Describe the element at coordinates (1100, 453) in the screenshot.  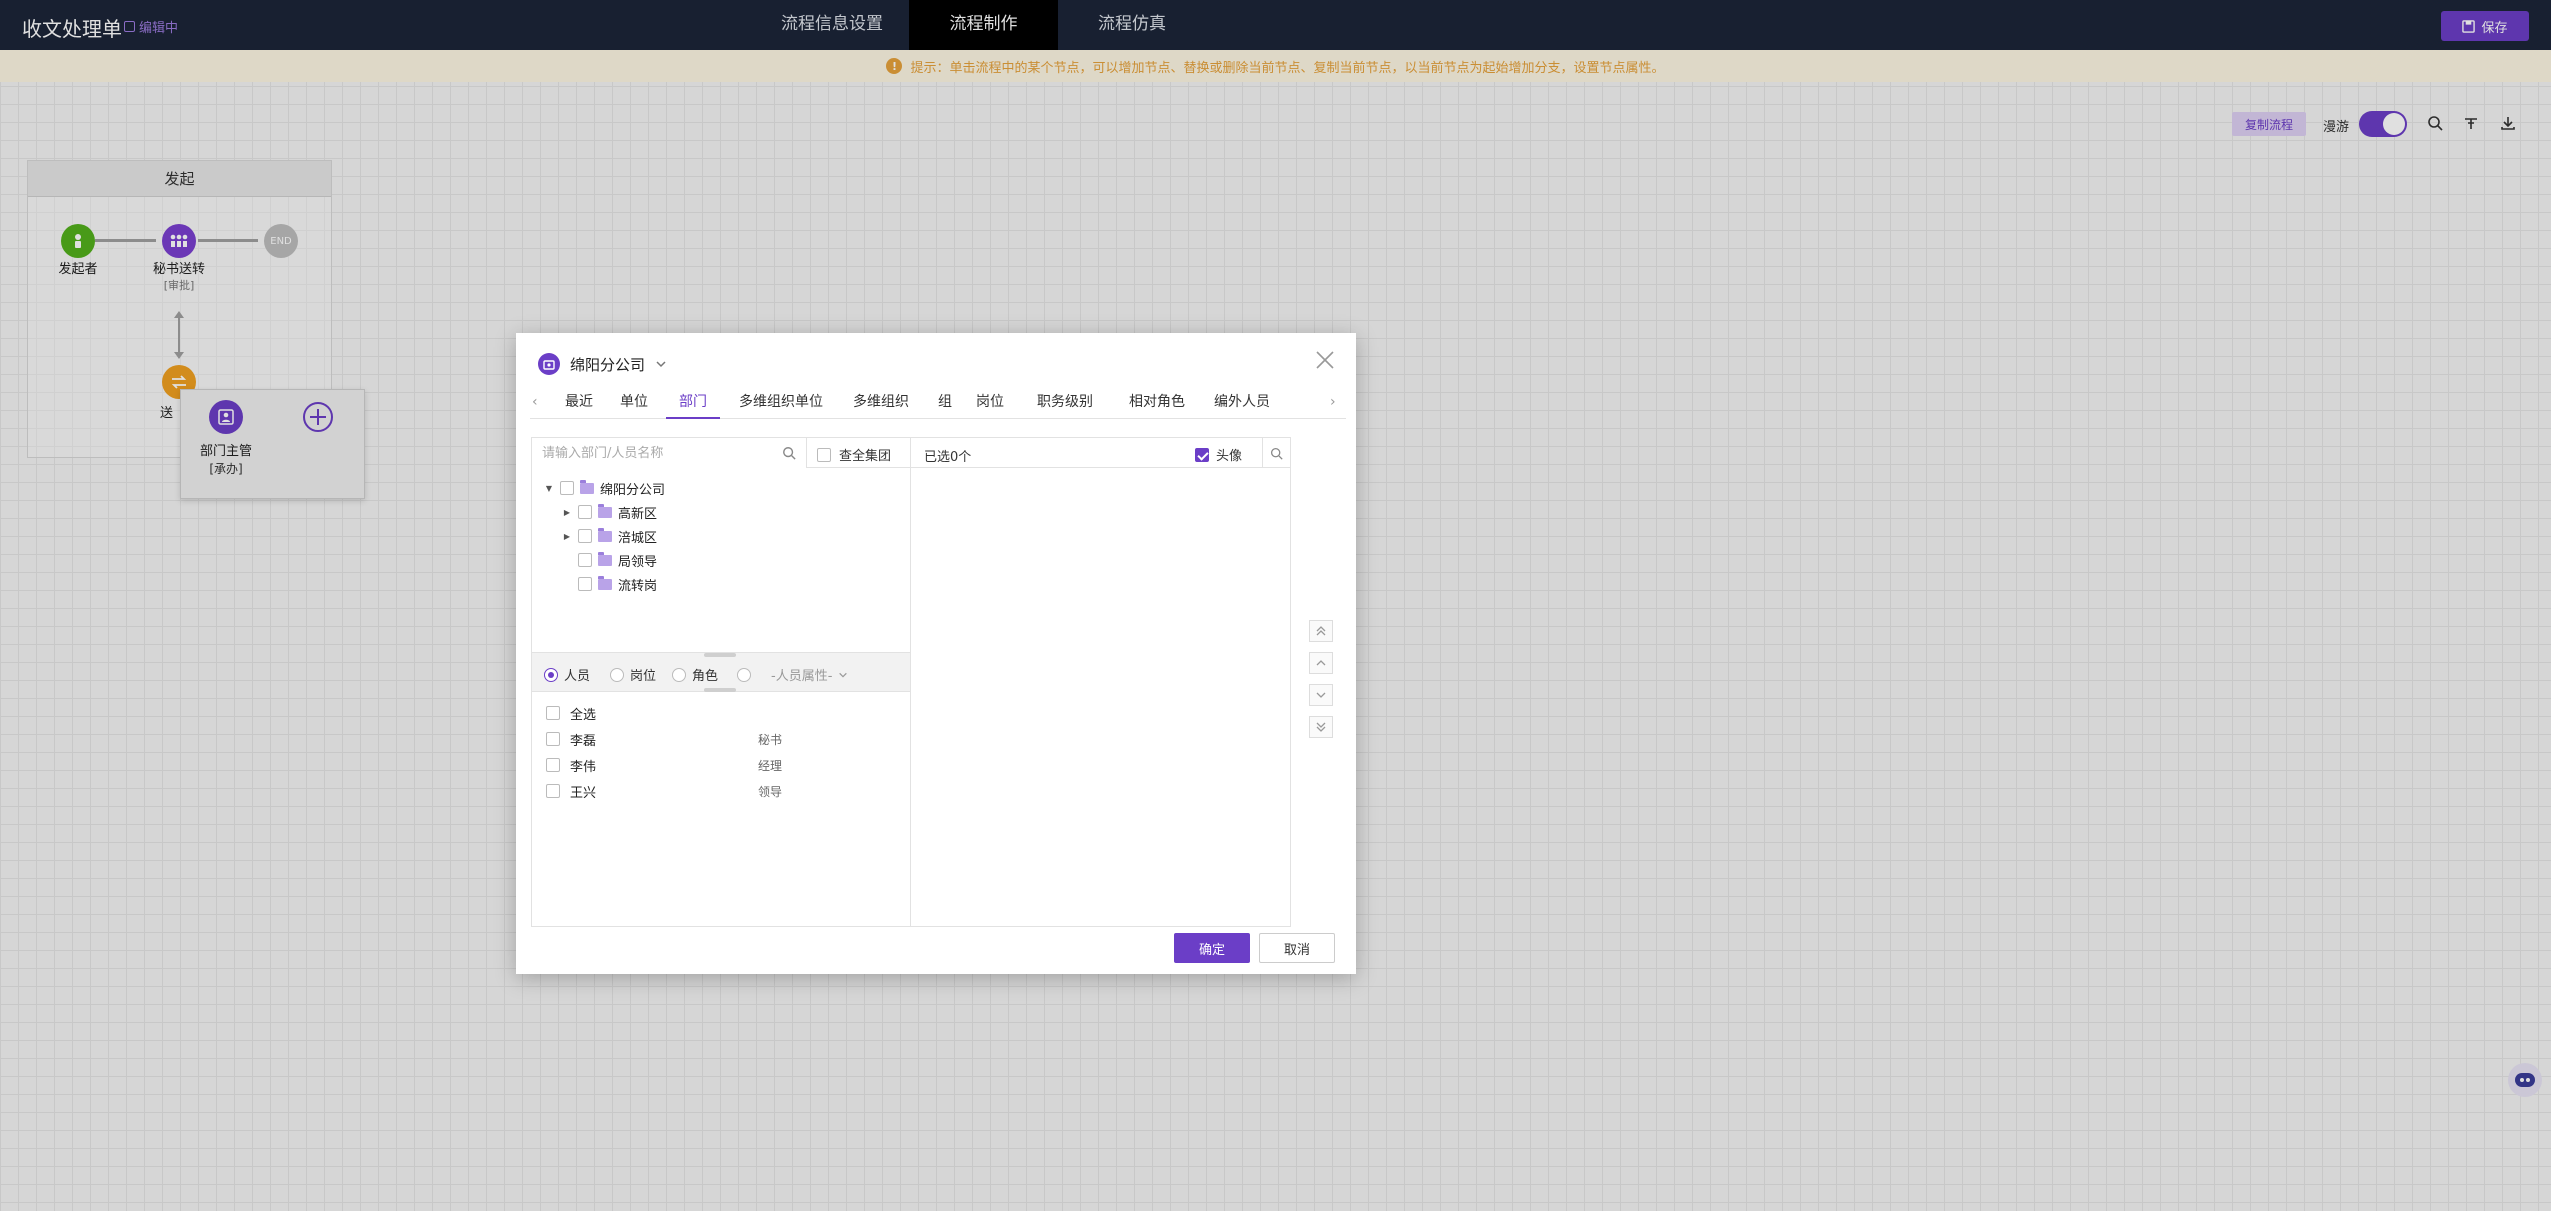
I see `selected-header: 已选0个 头像` at that location.